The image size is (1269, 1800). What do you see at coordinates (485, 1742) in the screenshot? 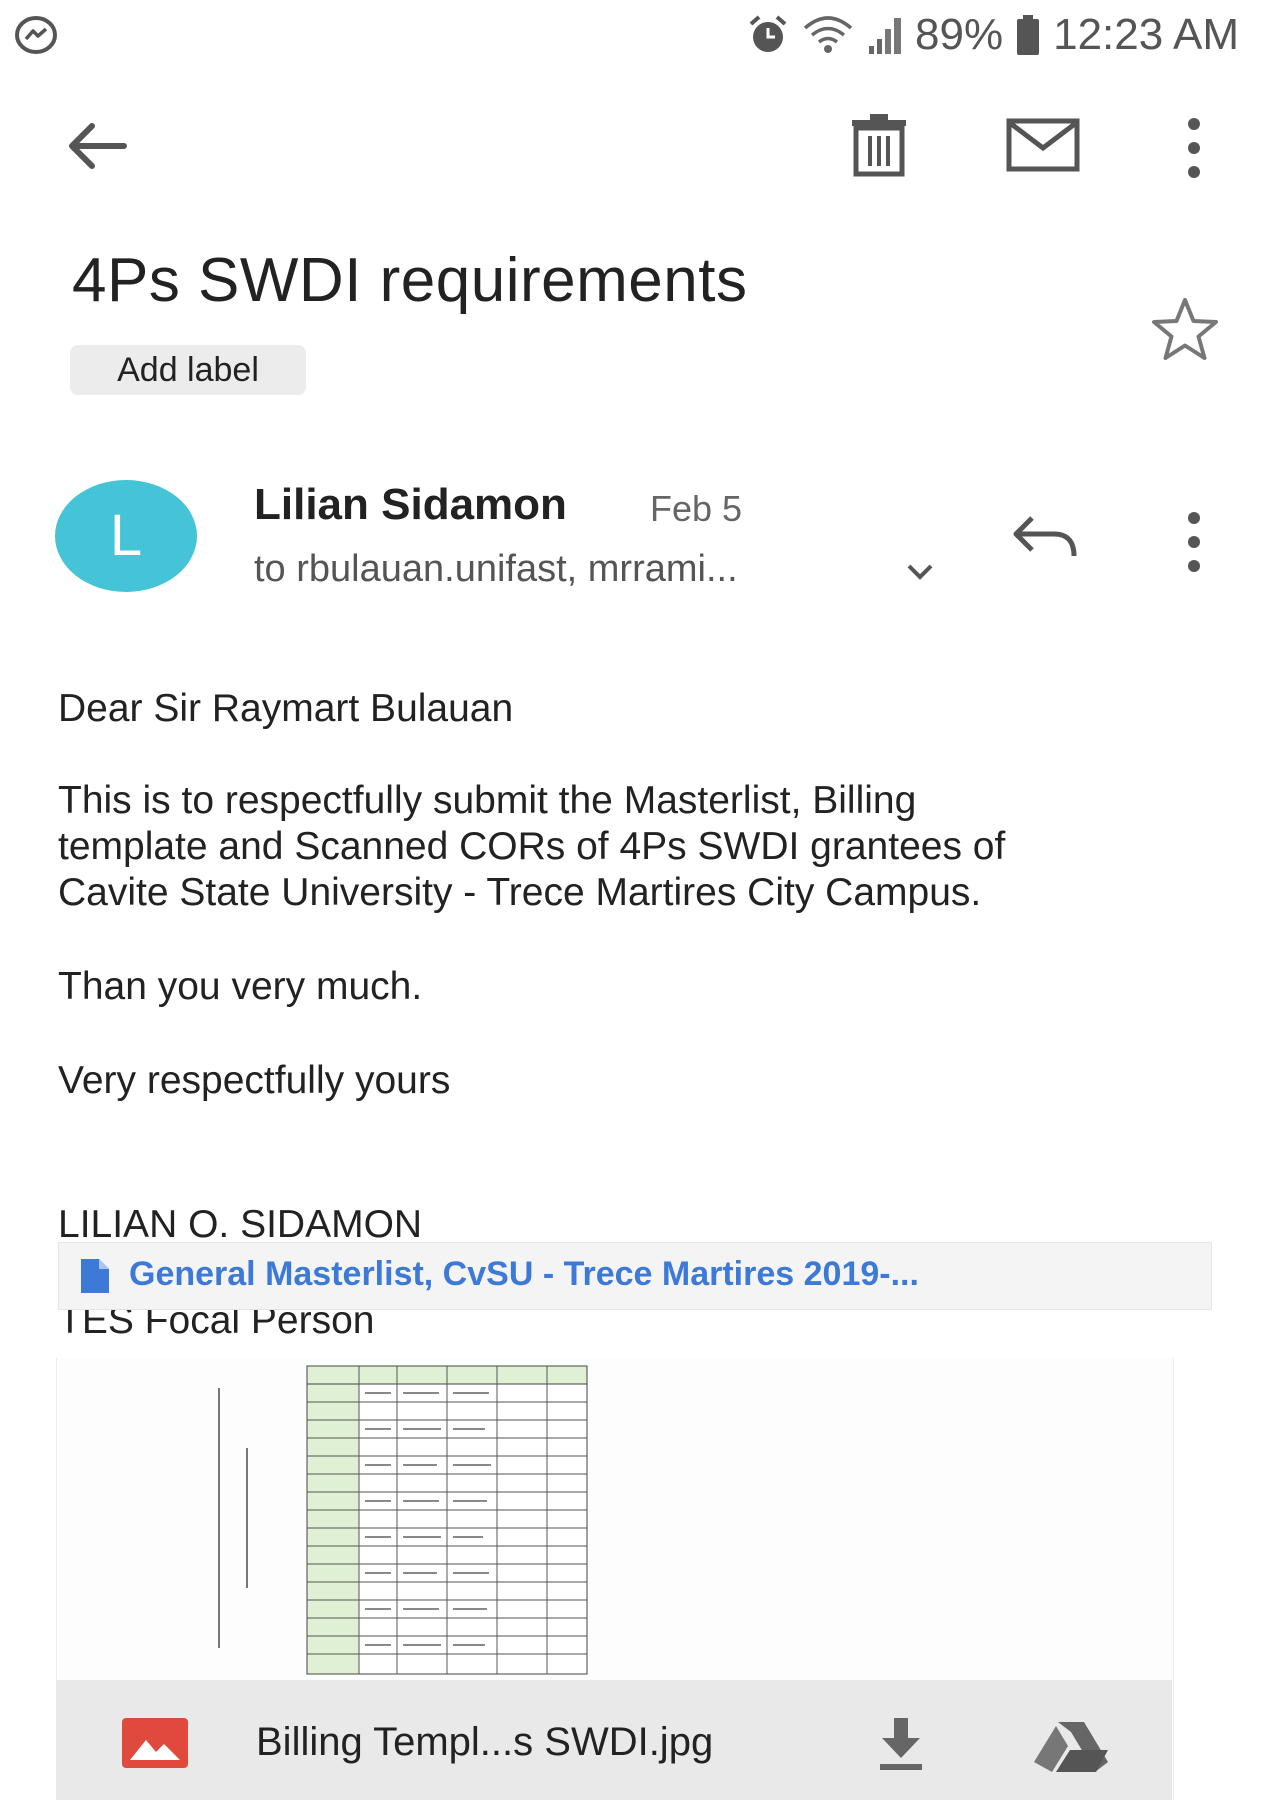
I see `attachment-filename: Billing Templ...s SWDI.jpg` at bounding box center [485, 1742].